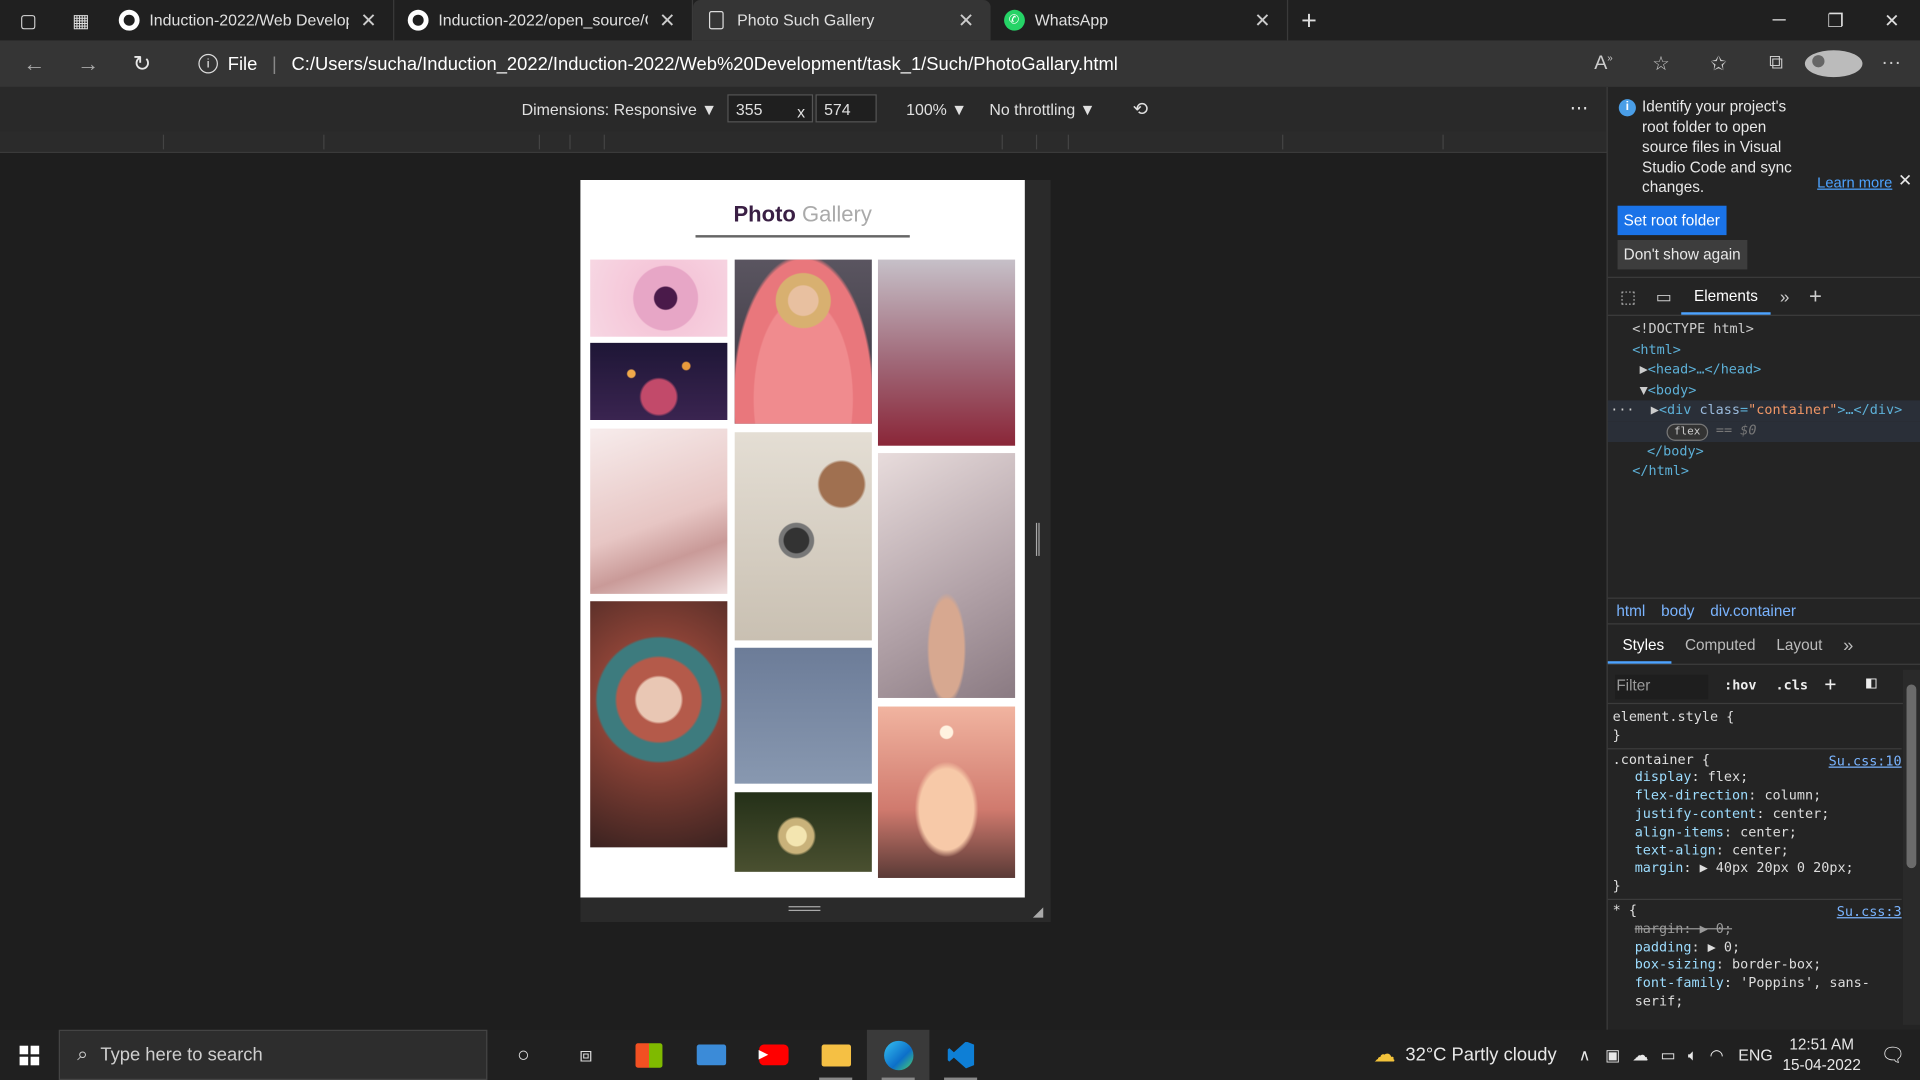 This screenshot has height=1080, width=1920. I want to click on store-icon, so click(648, 1055).